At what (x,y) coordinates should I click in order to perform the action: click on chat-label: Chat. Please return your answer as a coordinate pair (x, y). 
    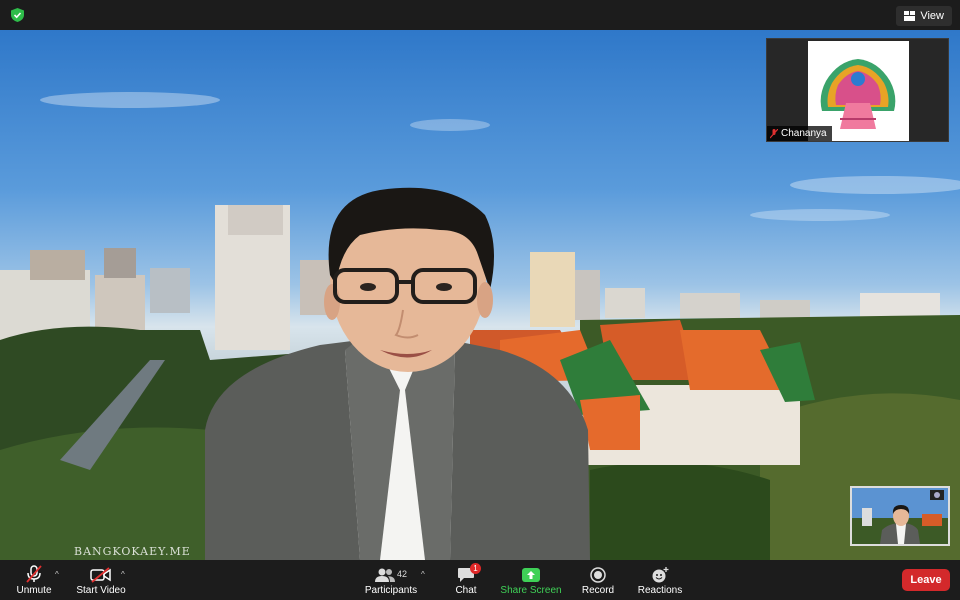
    Looking at the image, I should click on (466, 590).